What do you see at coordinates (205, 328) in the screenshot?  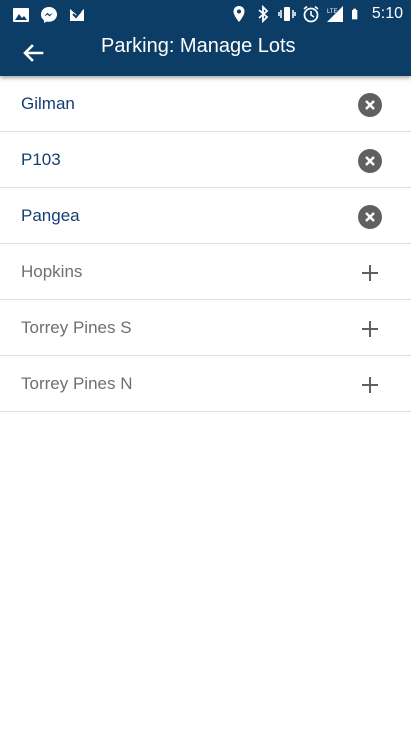 I see `lot-row: Torrey Pines S` at bounding box center [205, 328].